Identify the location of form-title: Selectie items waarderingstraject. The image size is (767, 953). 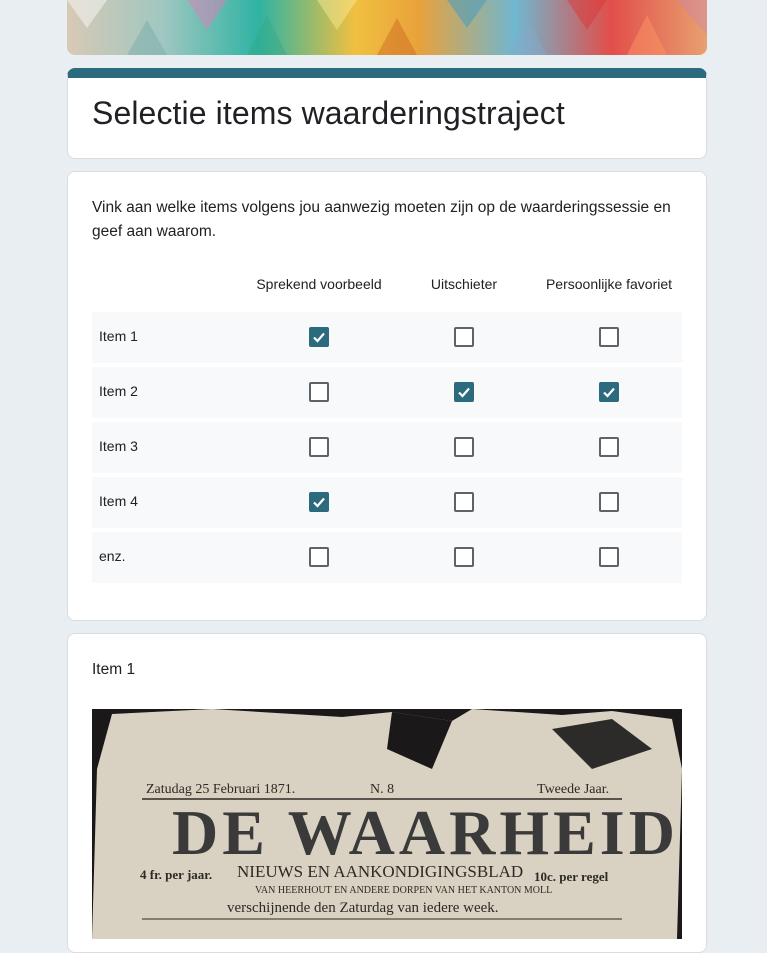
(328, 113).